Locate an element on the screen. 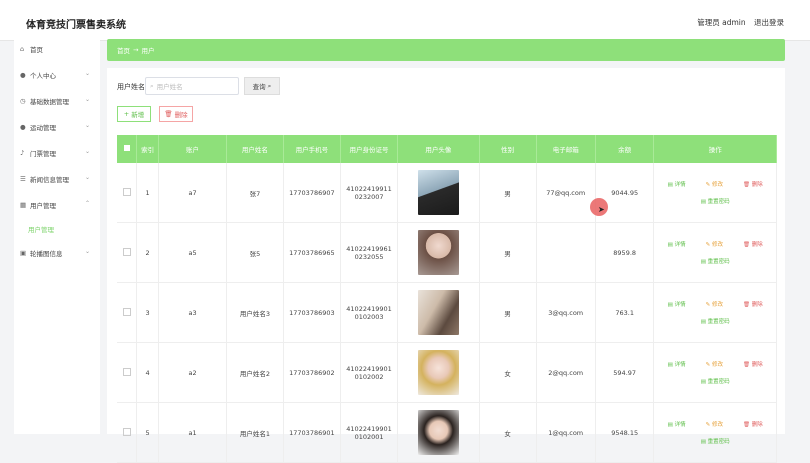  row-actions-main: ▤ 详情 ✎ 修改 🗑 删除 is located at coordinates (715, 184).